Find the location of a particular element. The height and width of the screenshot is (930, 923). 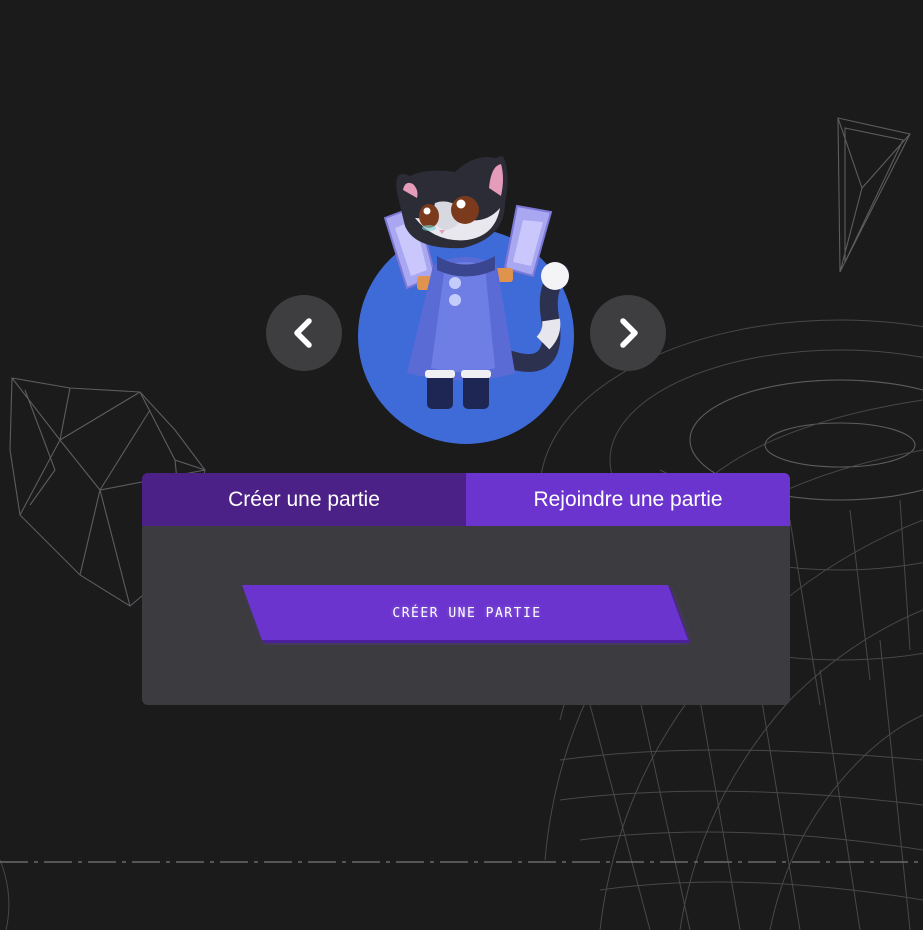

cat-knight-avatar-icon is located at coordinates (476, 282).